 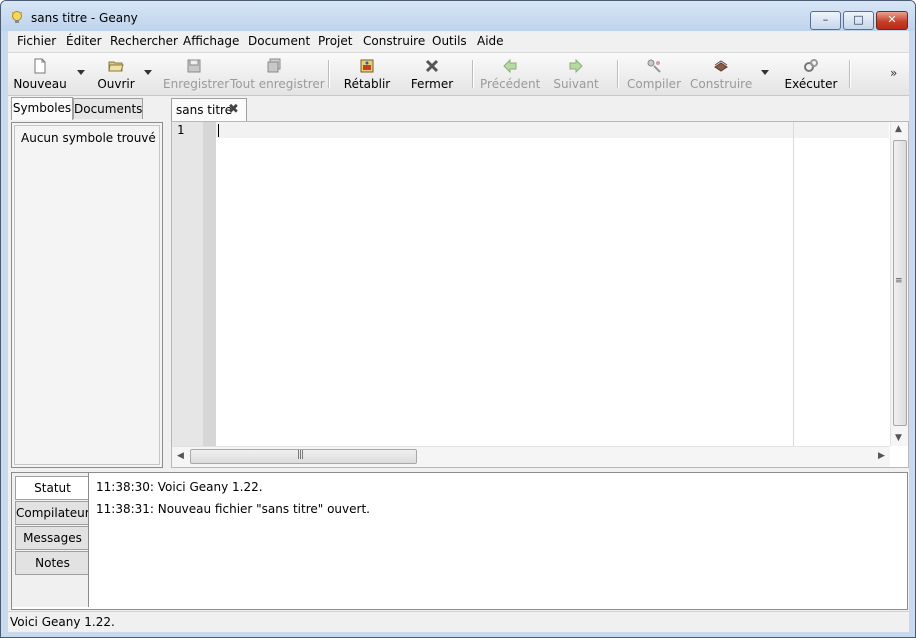 I want to click on message-tabs: Statut Compilateur Messages Notes, so click(x=51, y=540).